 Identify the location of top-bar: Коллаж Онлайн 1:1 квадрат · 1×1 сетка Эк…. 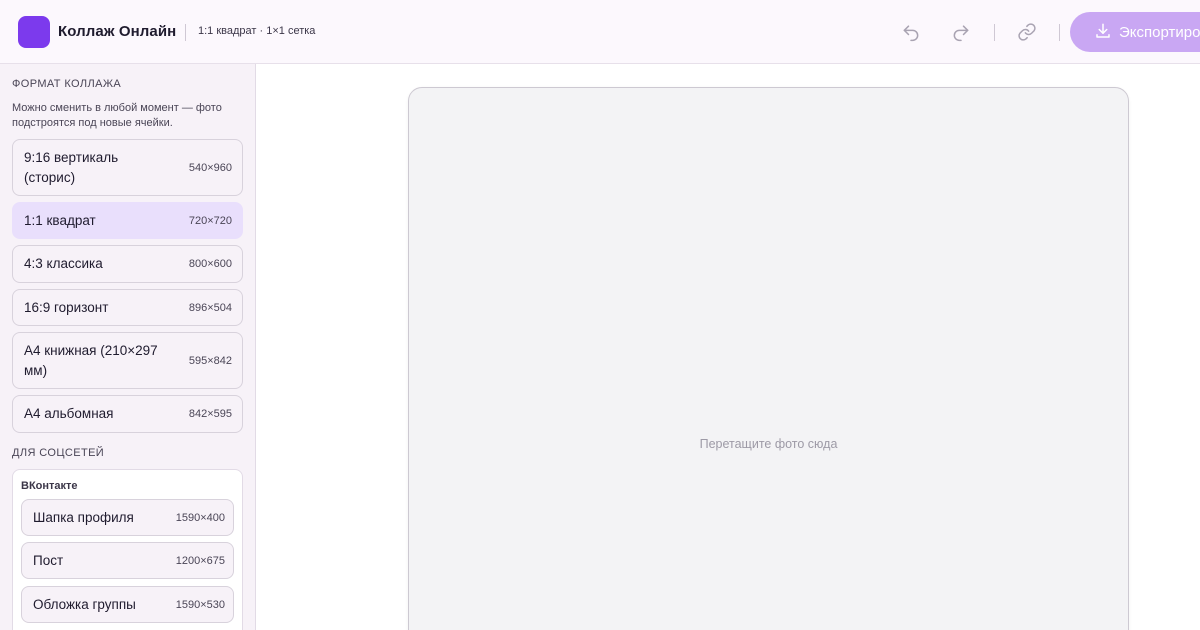
(600, 32).